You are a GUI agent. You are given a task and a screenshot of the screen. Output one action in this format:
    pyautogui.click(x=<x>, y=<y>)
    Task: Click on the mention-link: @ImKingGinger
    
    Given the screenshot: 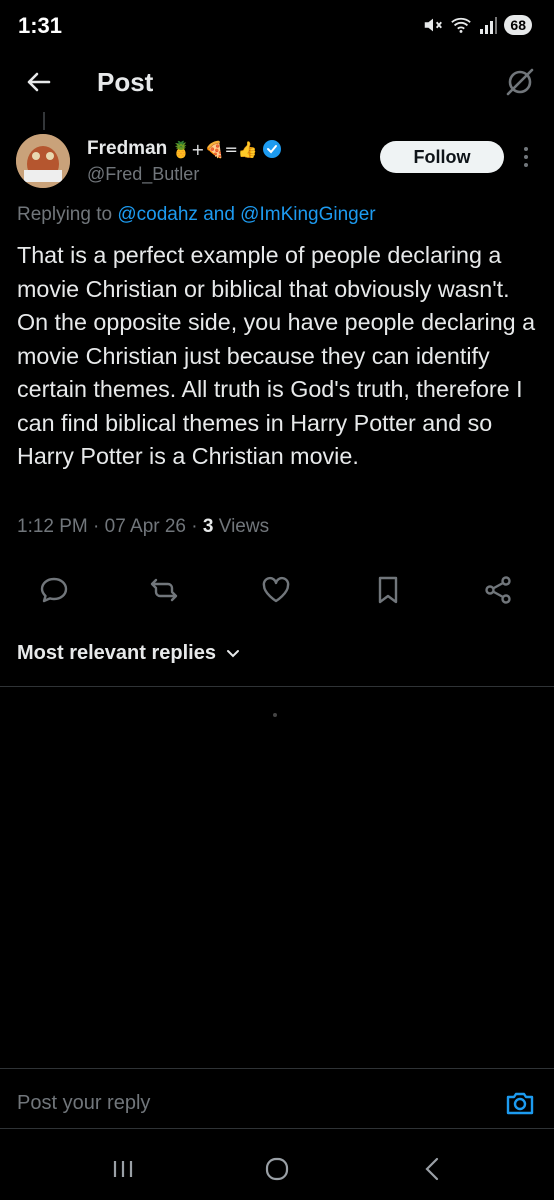 What is the action you would take?
    pyautogui.click(x=307, y=214)
    